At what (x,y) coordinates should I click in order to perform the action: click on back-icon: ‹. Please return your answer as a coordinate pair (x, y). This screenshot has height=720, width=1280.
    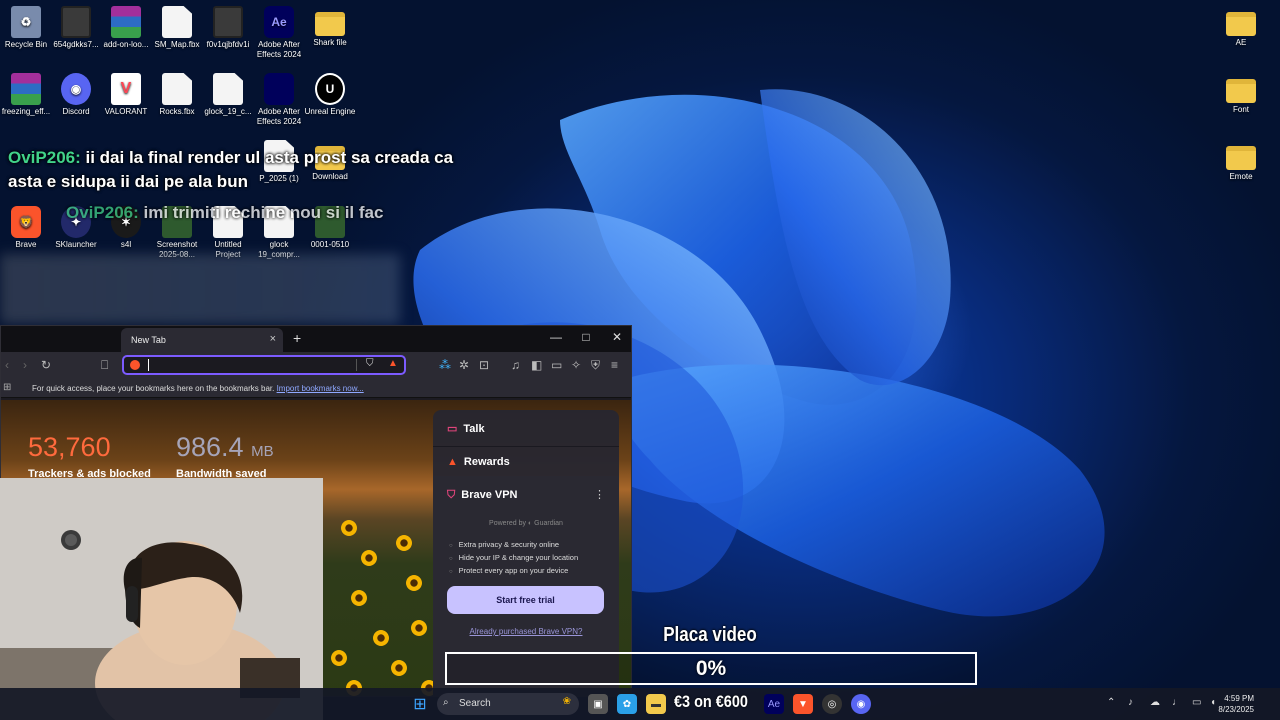
    Looking at the image, I should click on (7, 365).